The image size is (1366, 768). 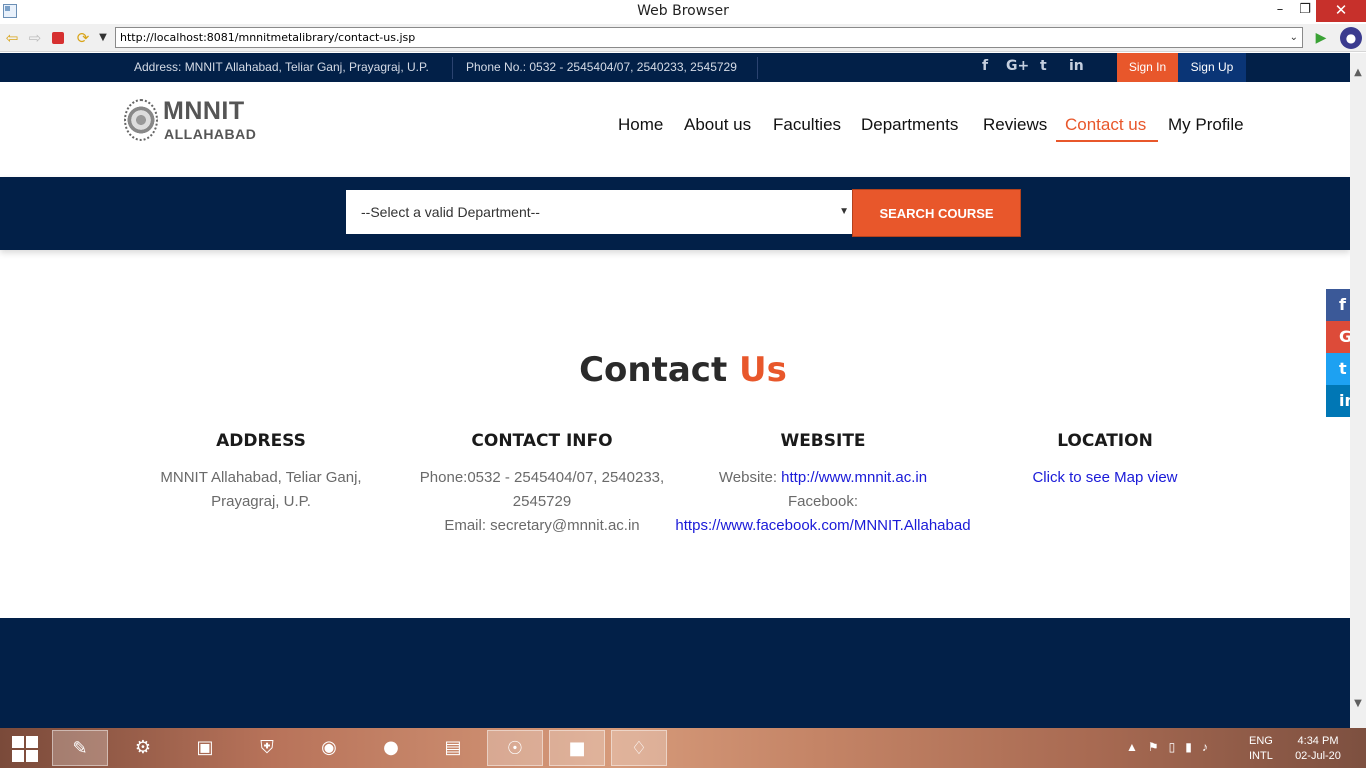 I want to click on site-footer, so click(x=675, y=673).